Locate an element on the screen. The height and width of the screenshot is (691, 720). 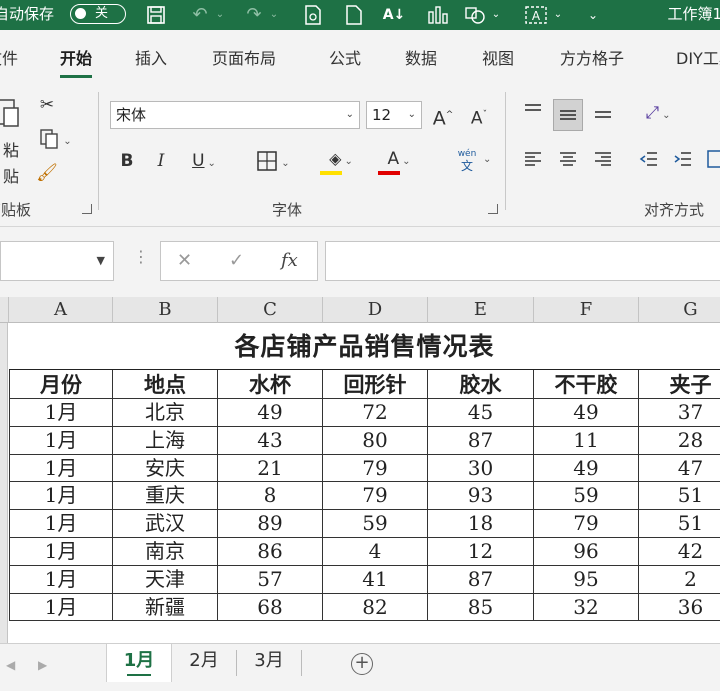
table-cell-location: 安庆 is located at coordinates (165, 468).